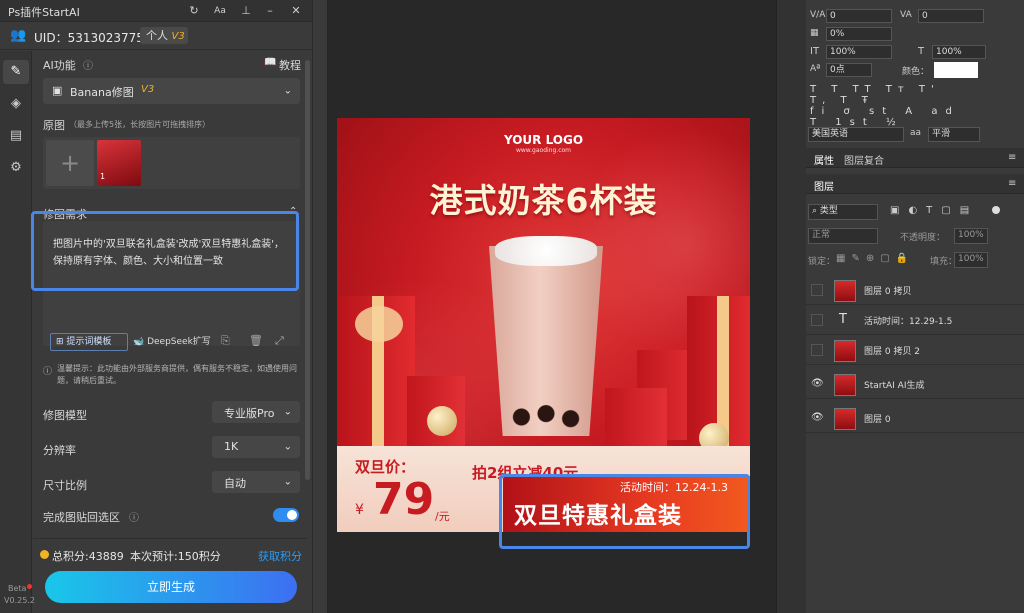 This screenshot has width=1024, height=613. What do you see at coordinates (849, 70) in the screenshot?
I see `baseline-field: 0点` at bounding box center [849, 70].